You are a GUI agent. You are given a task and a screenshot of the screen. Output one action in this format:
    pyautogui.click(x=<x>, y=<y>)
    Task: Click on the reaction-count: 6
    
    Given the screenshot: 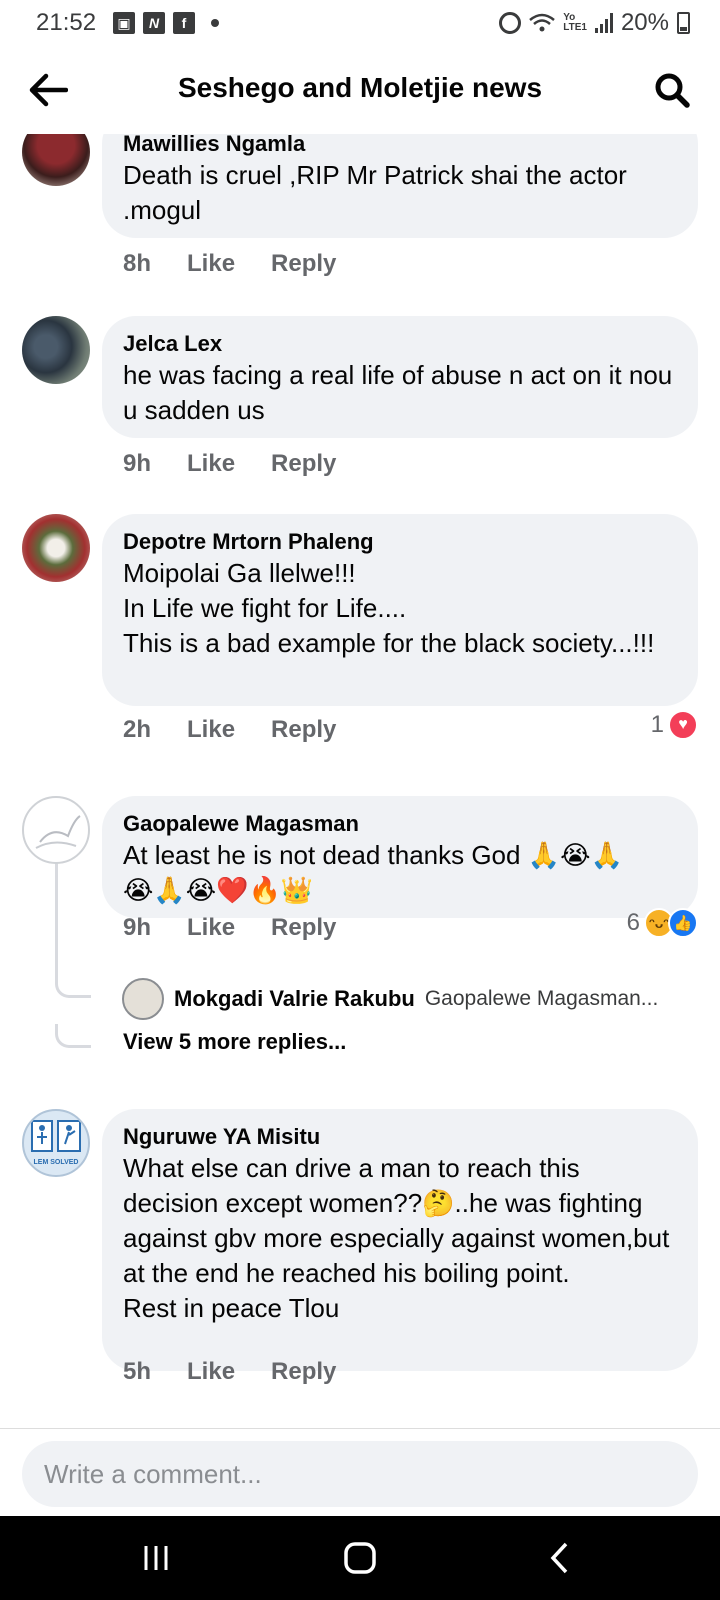 What is the action you would take?
    pyautogui.click(x=633, y=922)
    